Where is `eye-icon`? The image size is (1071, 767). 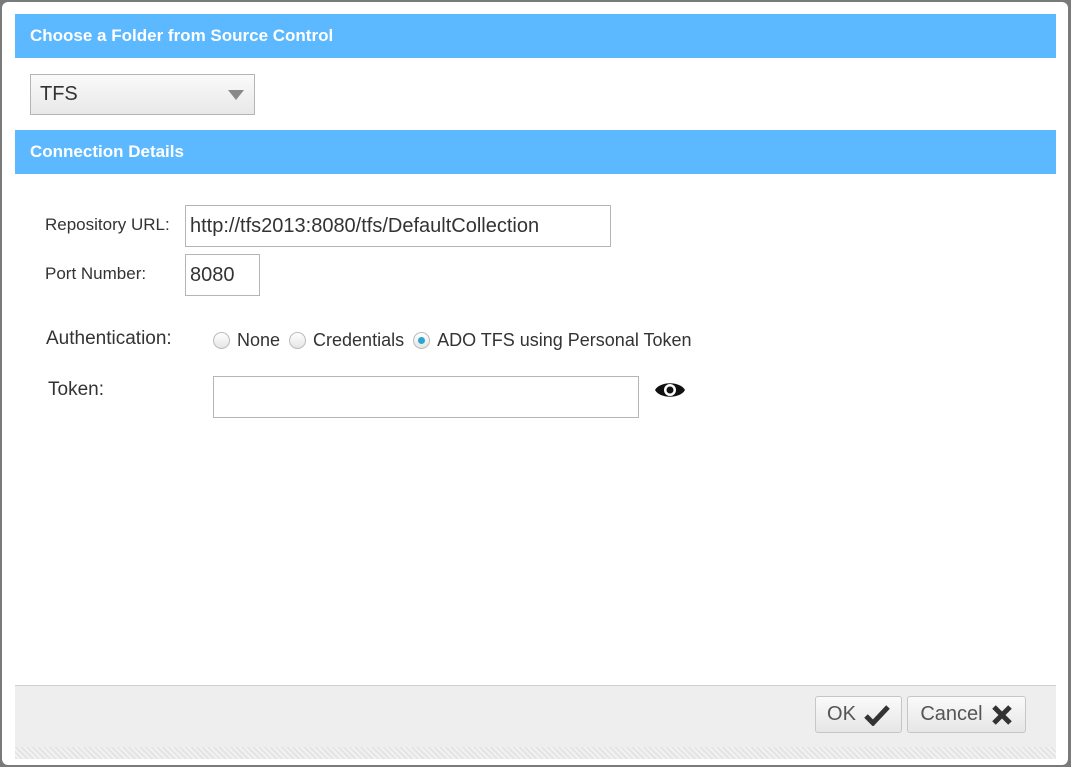
eye-icon is located at coordinates (670, 390).